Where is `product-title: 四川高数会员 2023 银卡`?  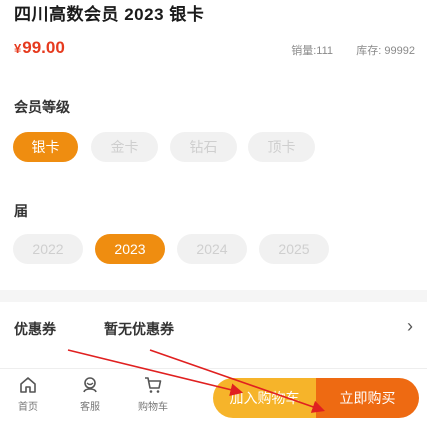
product-title: 四川高数会员 2023 银卡 is located at coordinates (109, 14).